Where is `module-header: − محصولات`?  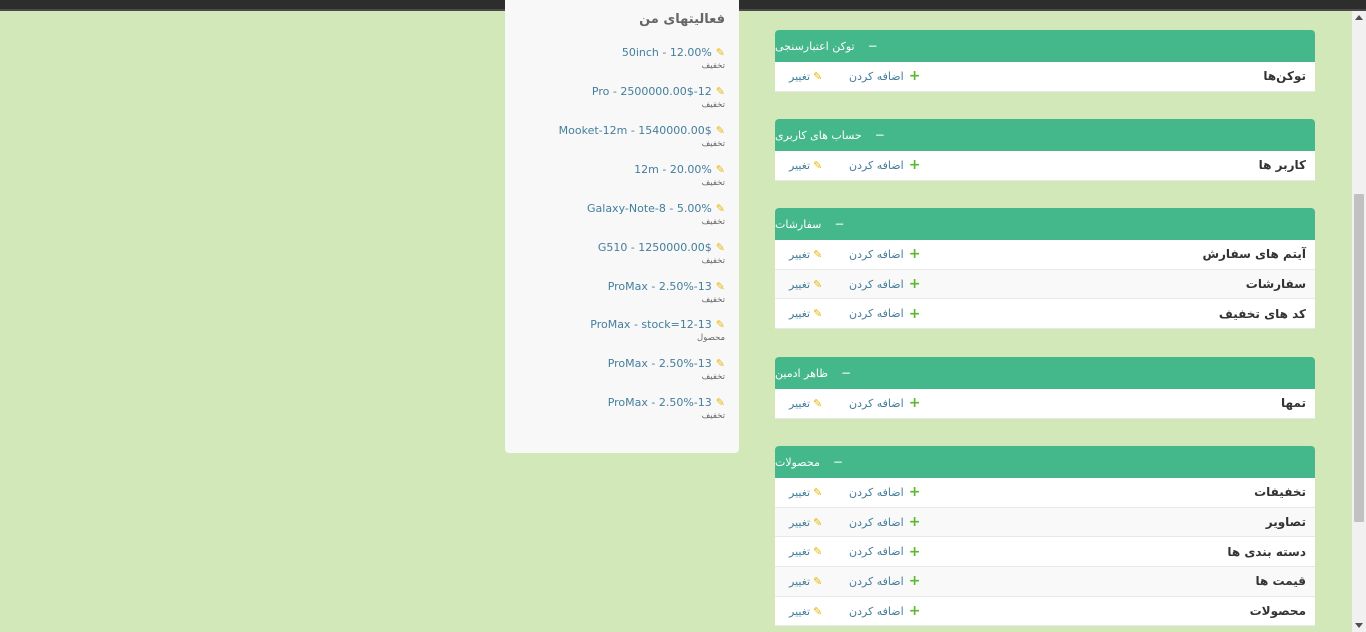 module-header: − محصولات is located at coordinates (1045, 462).